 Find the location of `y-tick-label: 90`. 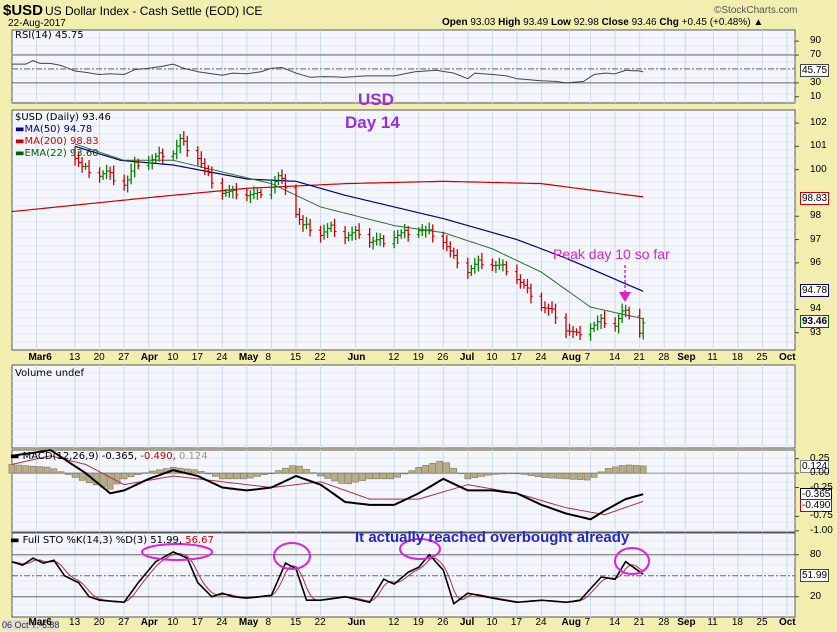

y-tick-label: 90 is located at coordinates (816, 41).